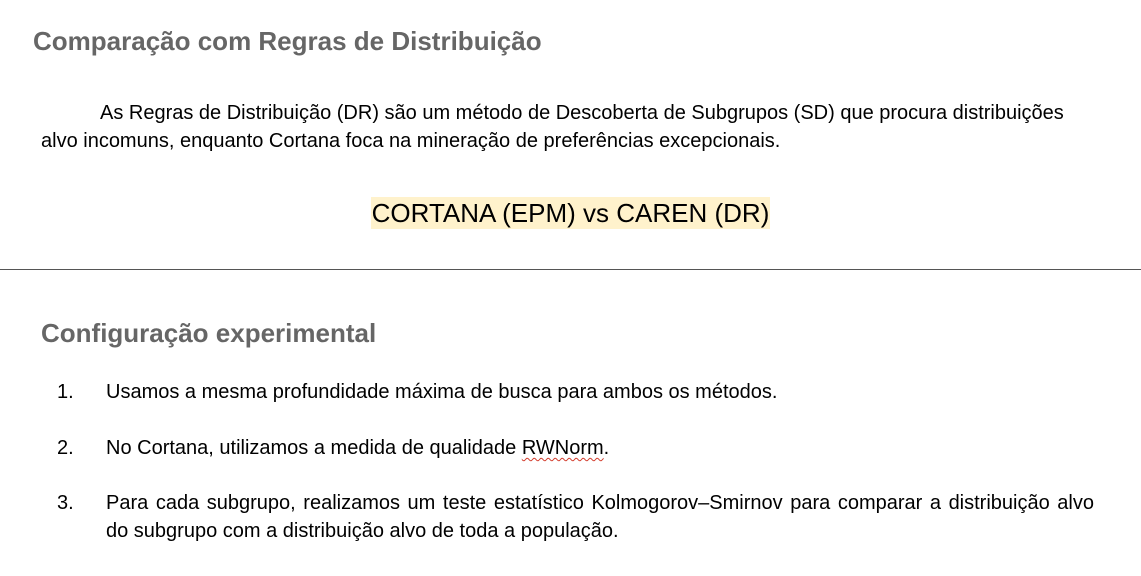 This screenshot has height=576, width=1141. Describe the element at coordinates (65, 392) in the screenshot. I see `list-number: 1.` at that location.